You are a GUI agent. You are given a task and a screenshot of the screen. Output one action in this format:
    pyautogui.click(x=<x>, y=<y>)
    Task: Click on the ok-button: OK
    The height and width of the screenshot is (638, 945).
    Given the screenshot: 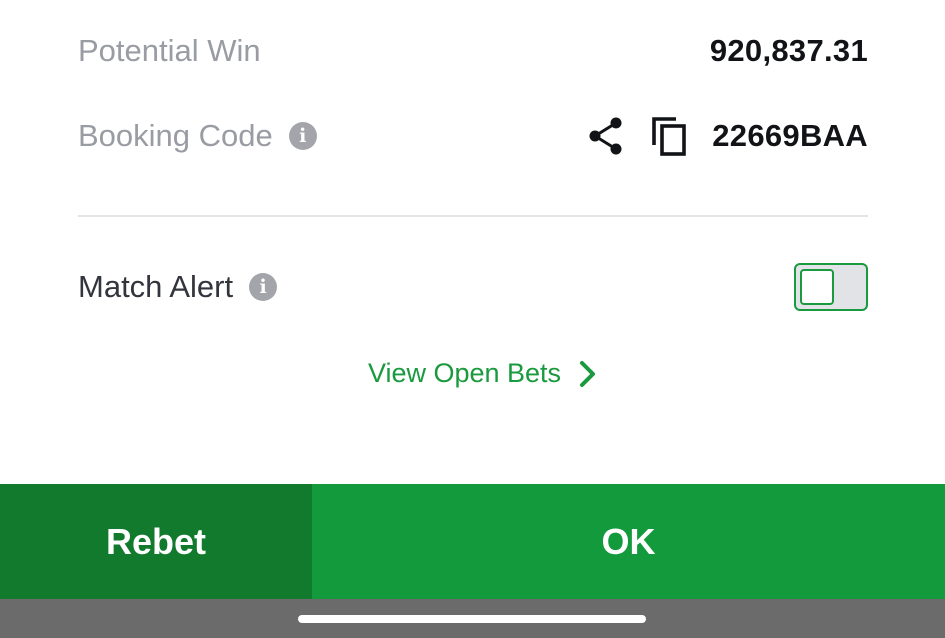 What is the action you would take?
    pyautogui.click(x=628, y=541)
    